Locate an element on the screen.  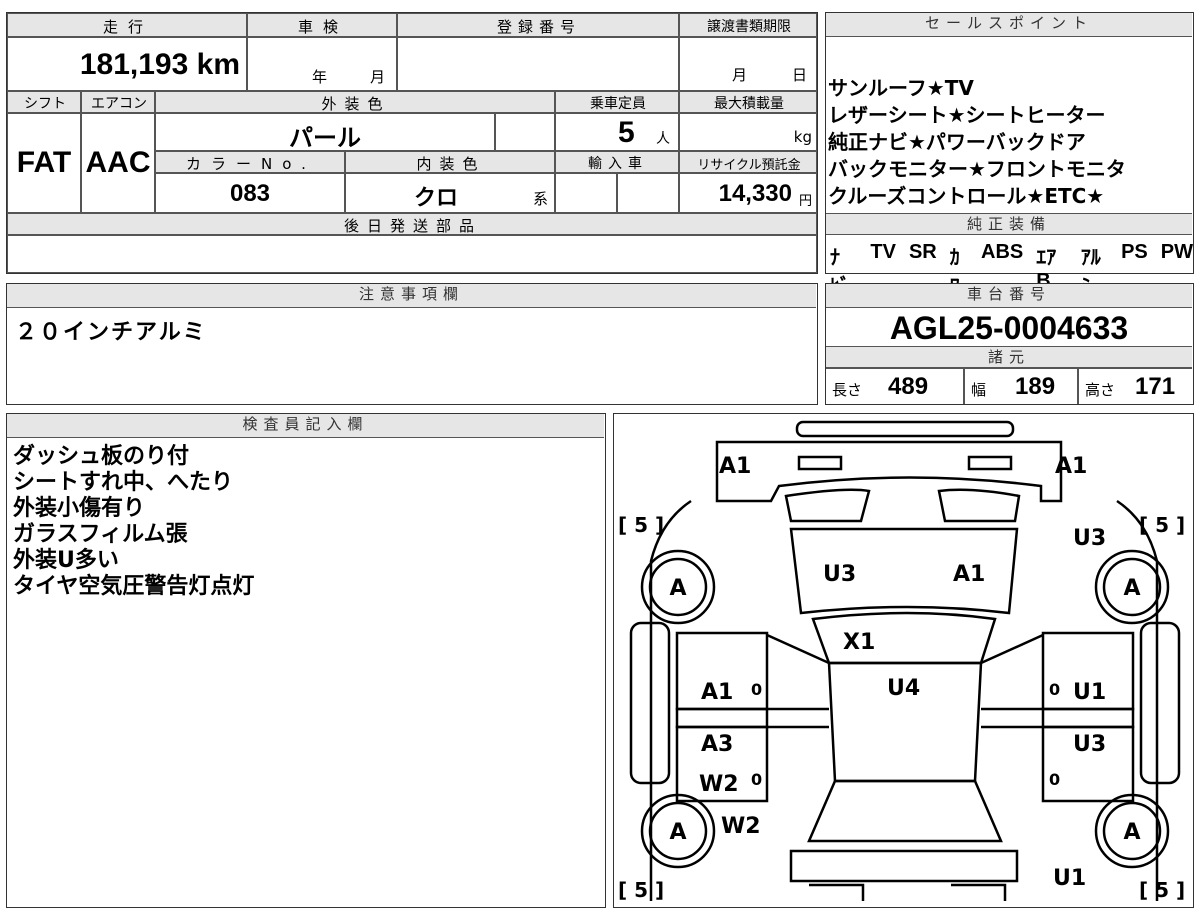
later-parts-header: 後日発送部品 is located at coordinates (412, 224).